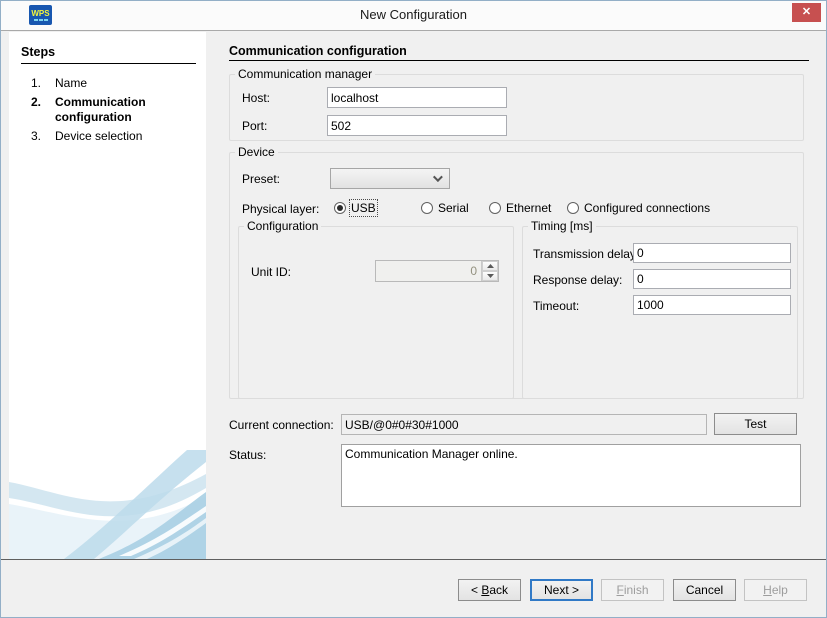 The height and width of the screenshot is (618, 827). Describe the element at coordinates (632, 590) in the screenshot. I see `footer-button-2: Finish` at that location.